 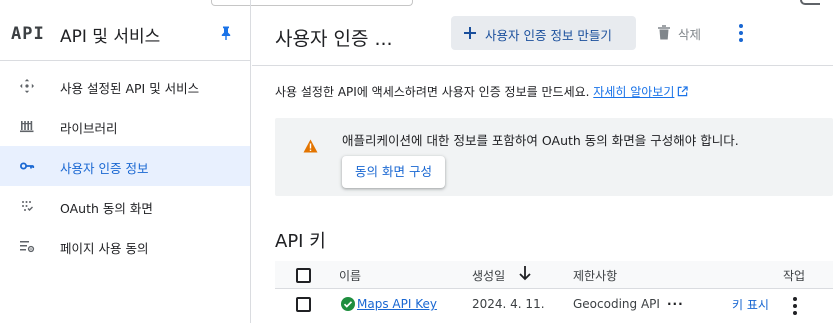 I want to click on plus-icon, so click(x=470, y=33).